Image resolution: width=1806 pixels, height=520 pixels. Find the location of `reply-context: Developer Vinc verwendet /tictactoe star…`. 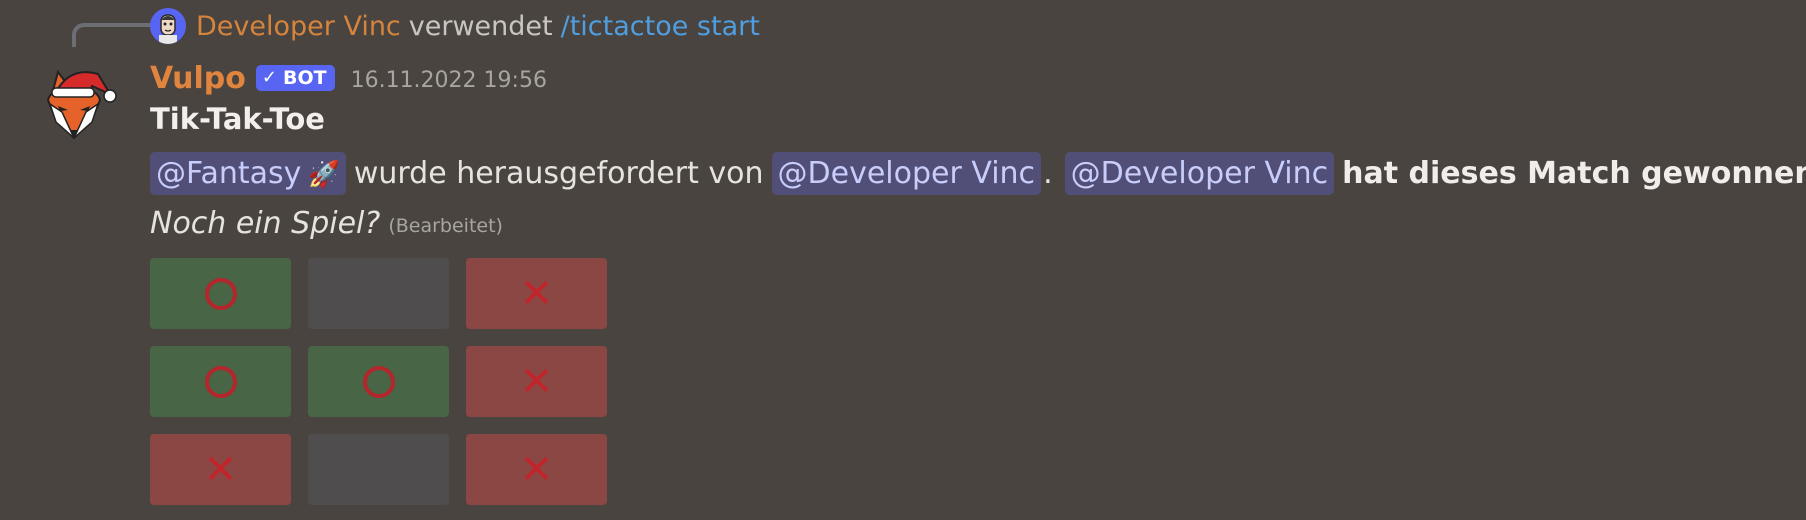

reply-context: Developer Vinc verwendet /tictactoe star… is located at coordinates (455, 26).